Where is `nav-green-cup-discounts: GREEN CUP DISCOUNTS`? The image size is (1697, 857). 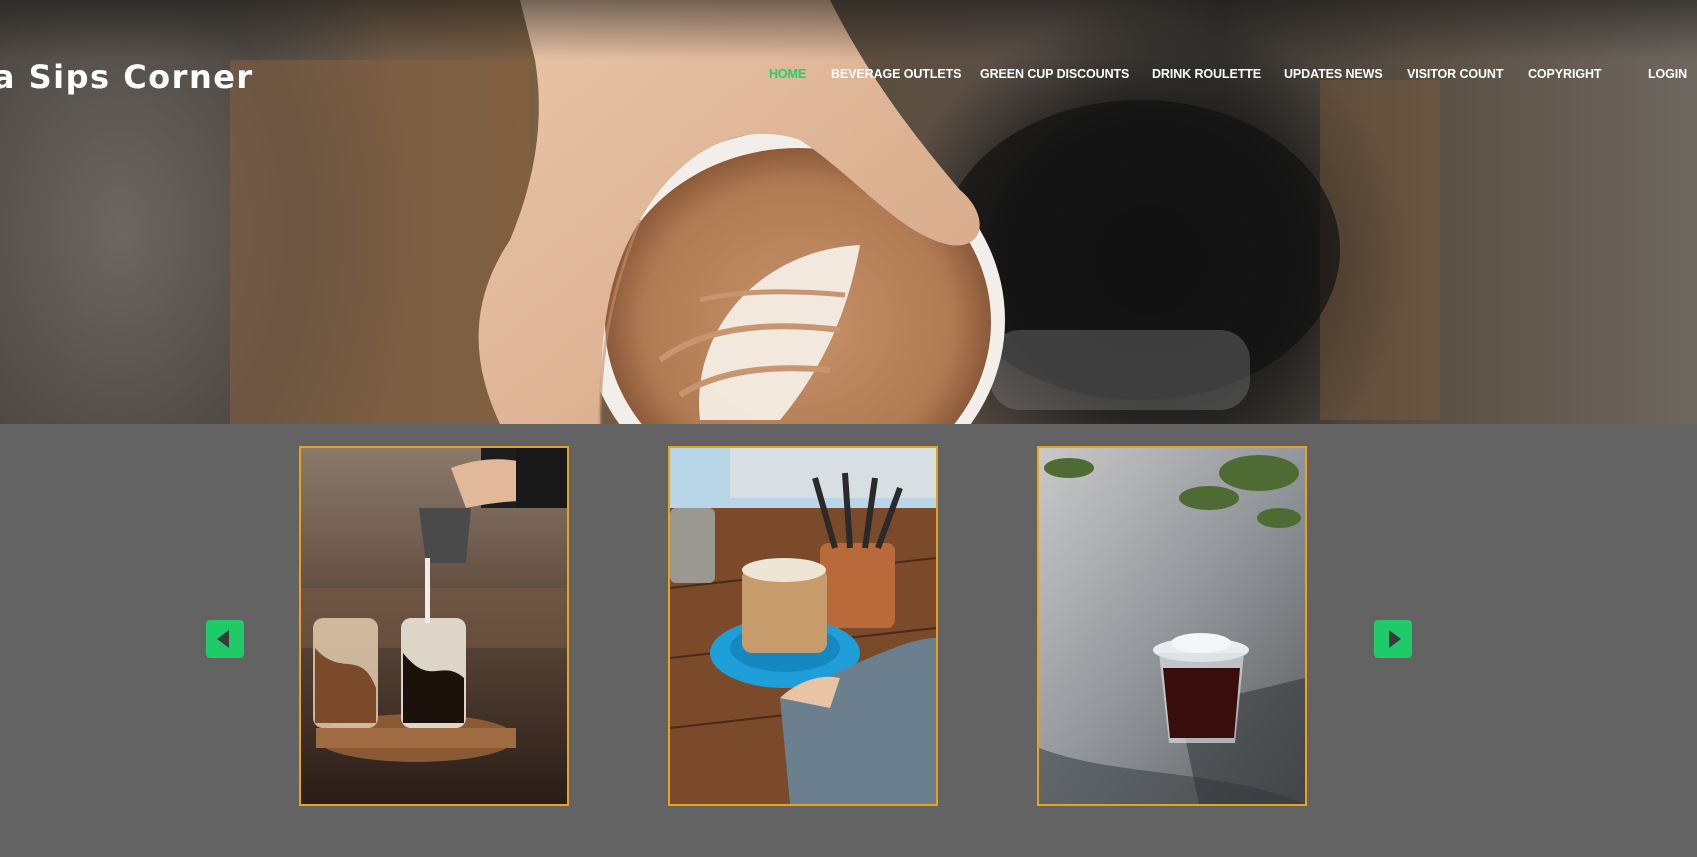 nav-green-cup-discounts: GREEN CUP DISCOUNTS is located at coordinates (1054, 74).